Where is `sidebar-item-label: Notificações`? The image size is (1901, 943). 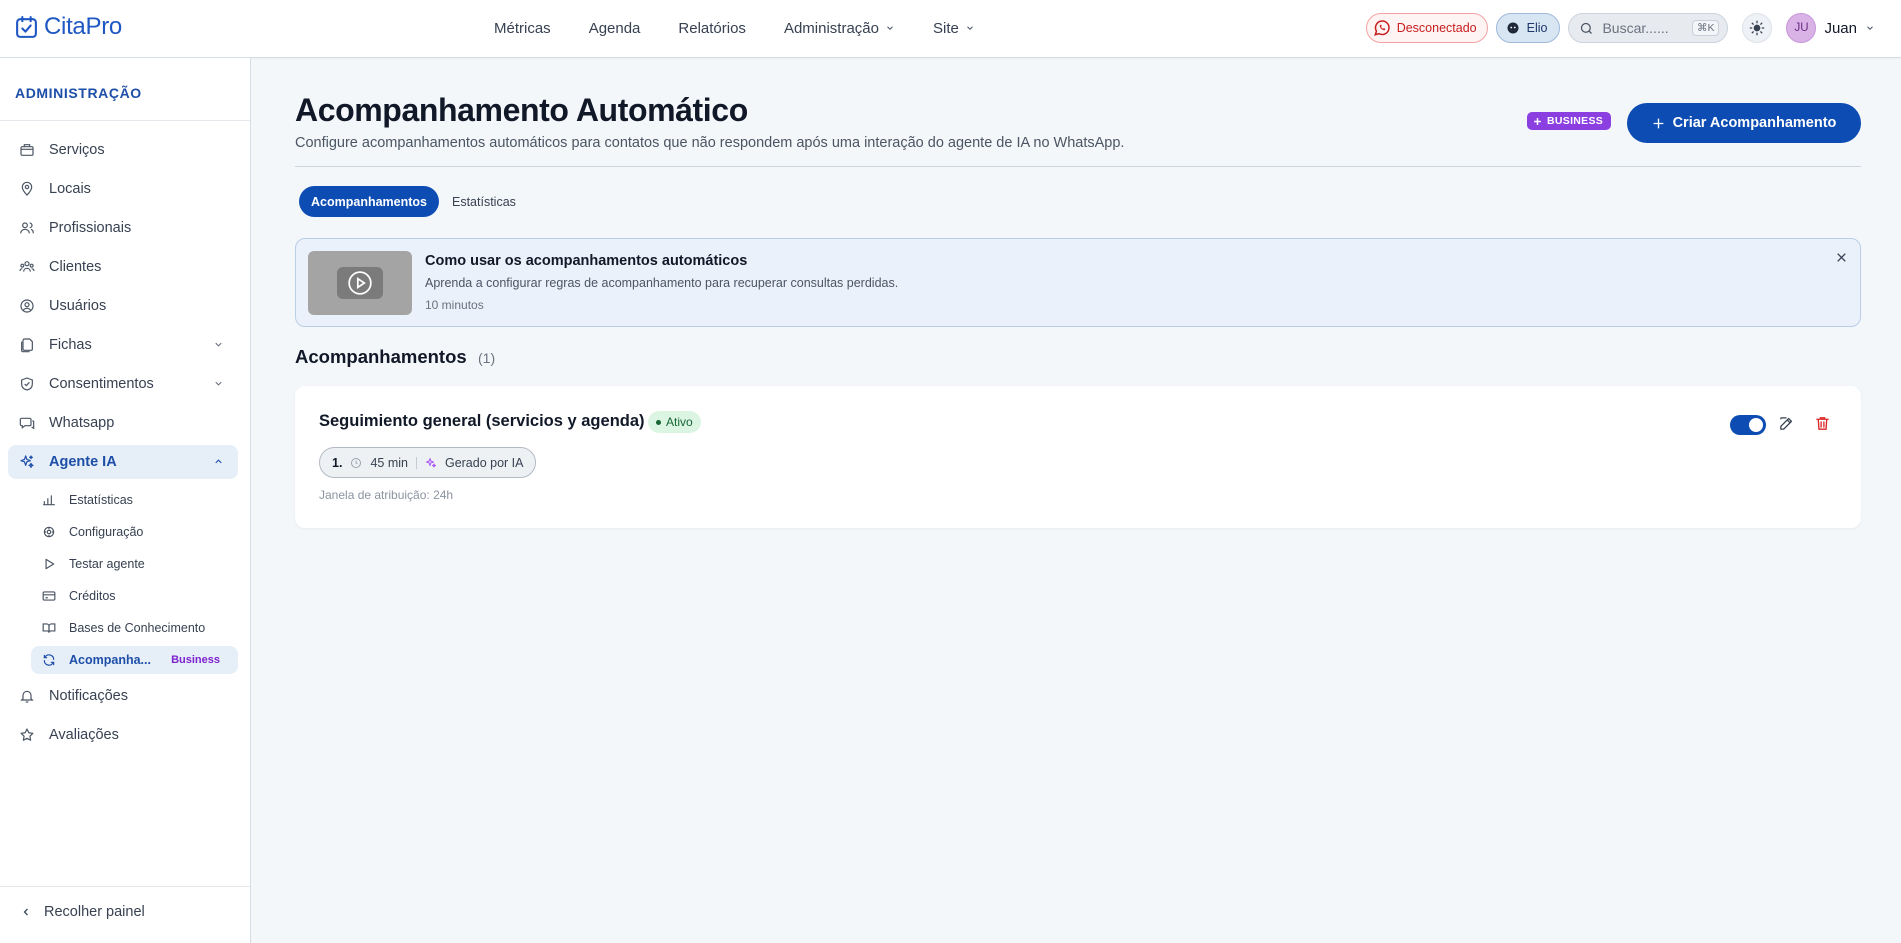
sidebar-item-label: Notificações is located at coordinates (88, 696).